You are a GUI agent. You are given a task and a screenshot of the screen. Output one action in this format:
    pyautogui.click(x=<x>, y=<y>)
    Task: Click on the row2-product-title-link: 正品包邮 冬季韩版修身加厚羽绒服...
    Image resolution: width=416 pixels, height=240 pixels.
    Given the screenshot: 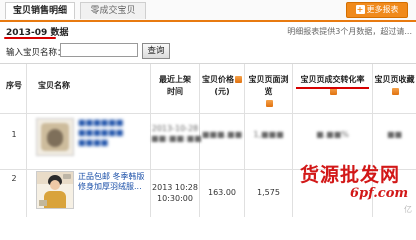 What is the action you would take?
    pyautogui.click(x=113, y=182)
    